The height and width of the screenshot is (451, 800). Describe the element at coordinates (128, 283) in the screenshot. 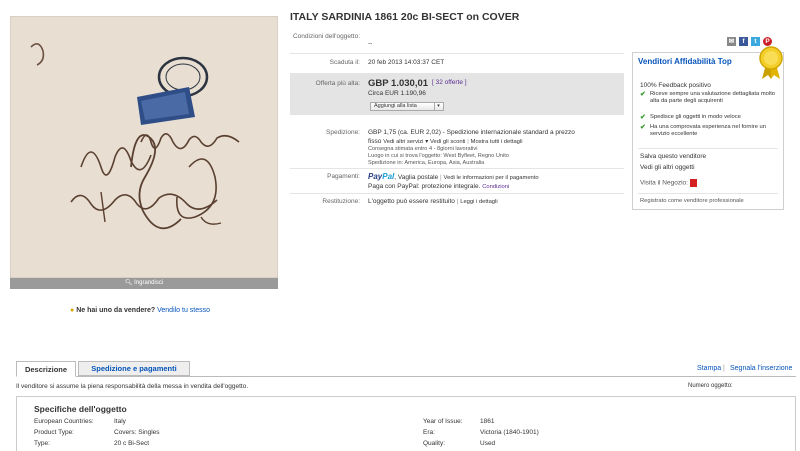

I see `zoom-icon: 🔍︎` at that location.